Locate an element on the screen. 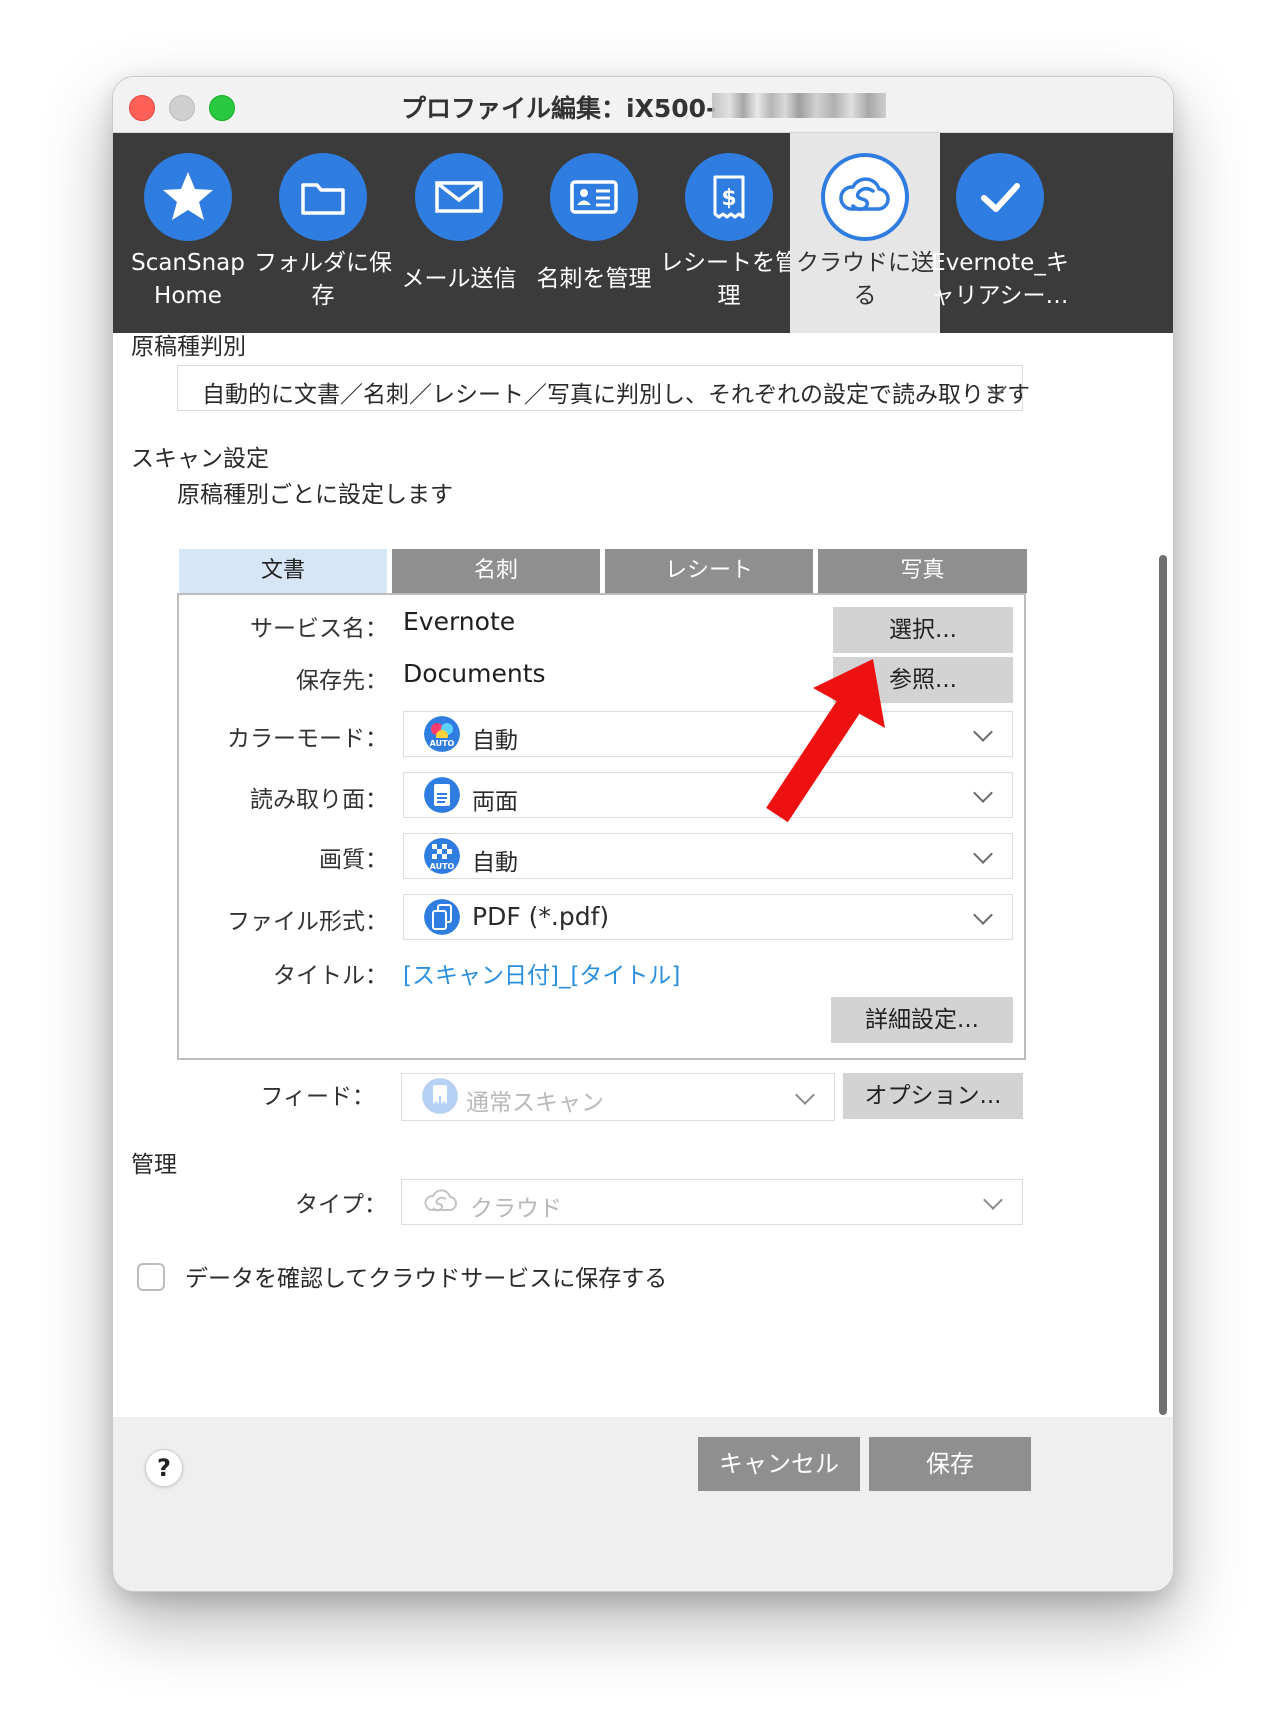 Image resolution: width=1284 pixels, height=1736 pixels. business-card-icon is located at coordinates (594, 197).